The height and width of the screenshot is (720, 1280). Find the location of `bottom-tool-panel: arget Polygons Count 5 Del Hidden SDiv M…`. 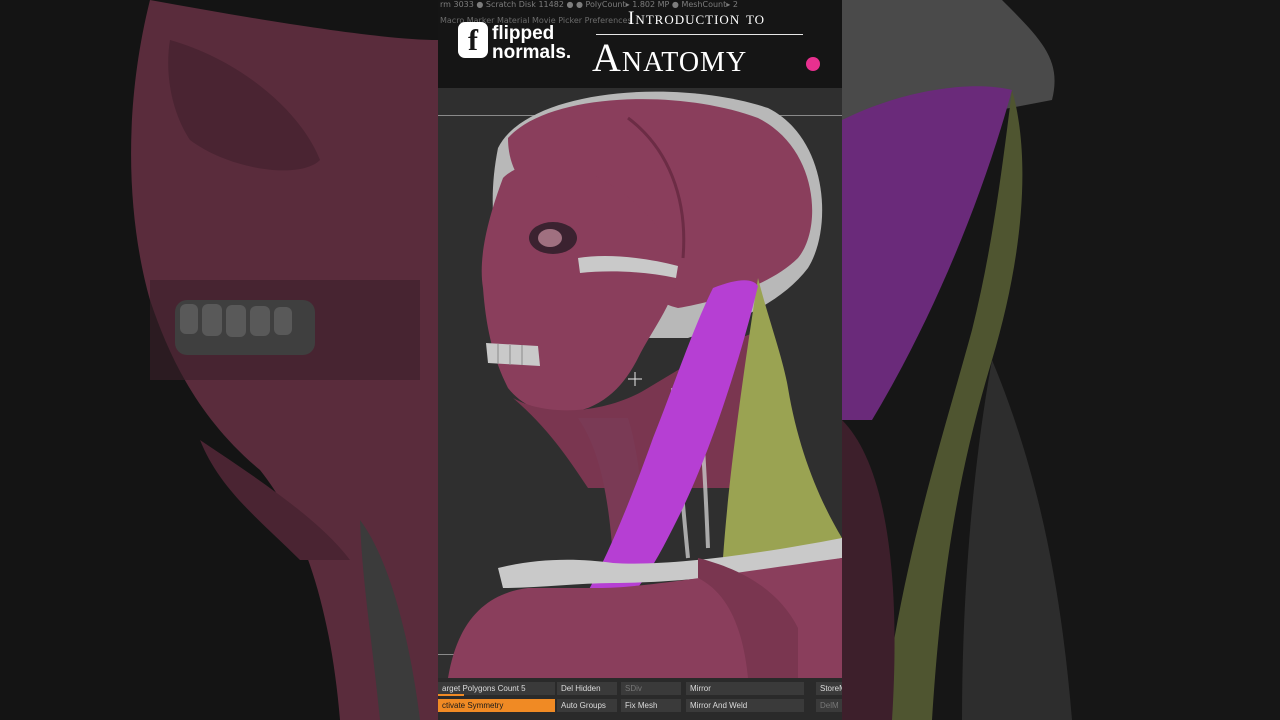

bottom-tool-panel: arget Polygons Count 5 Del Hidden SDiv M… is located at coordinates (640, 699).